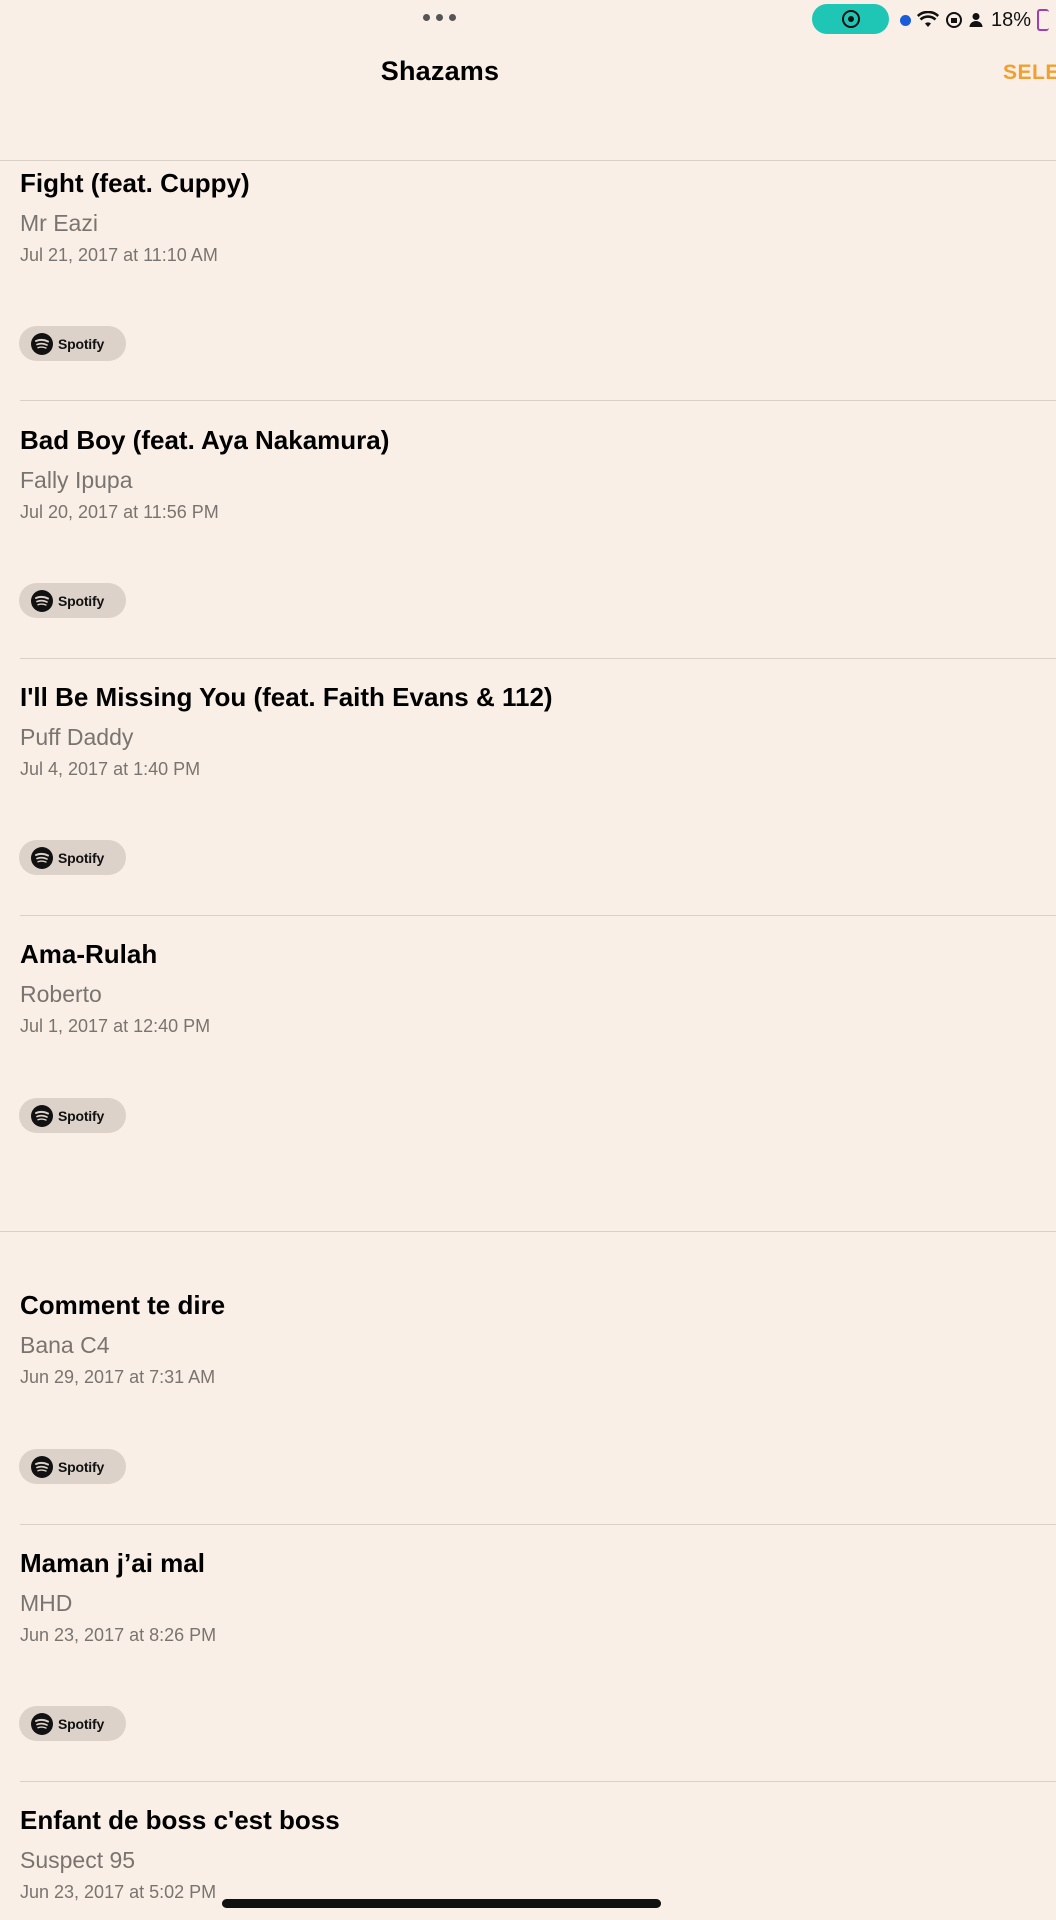  Describe the element at coordinates (110, 769) in the screenshot. I see `song-date: Jul 4, 2017 at 1:40 PM` at that location.